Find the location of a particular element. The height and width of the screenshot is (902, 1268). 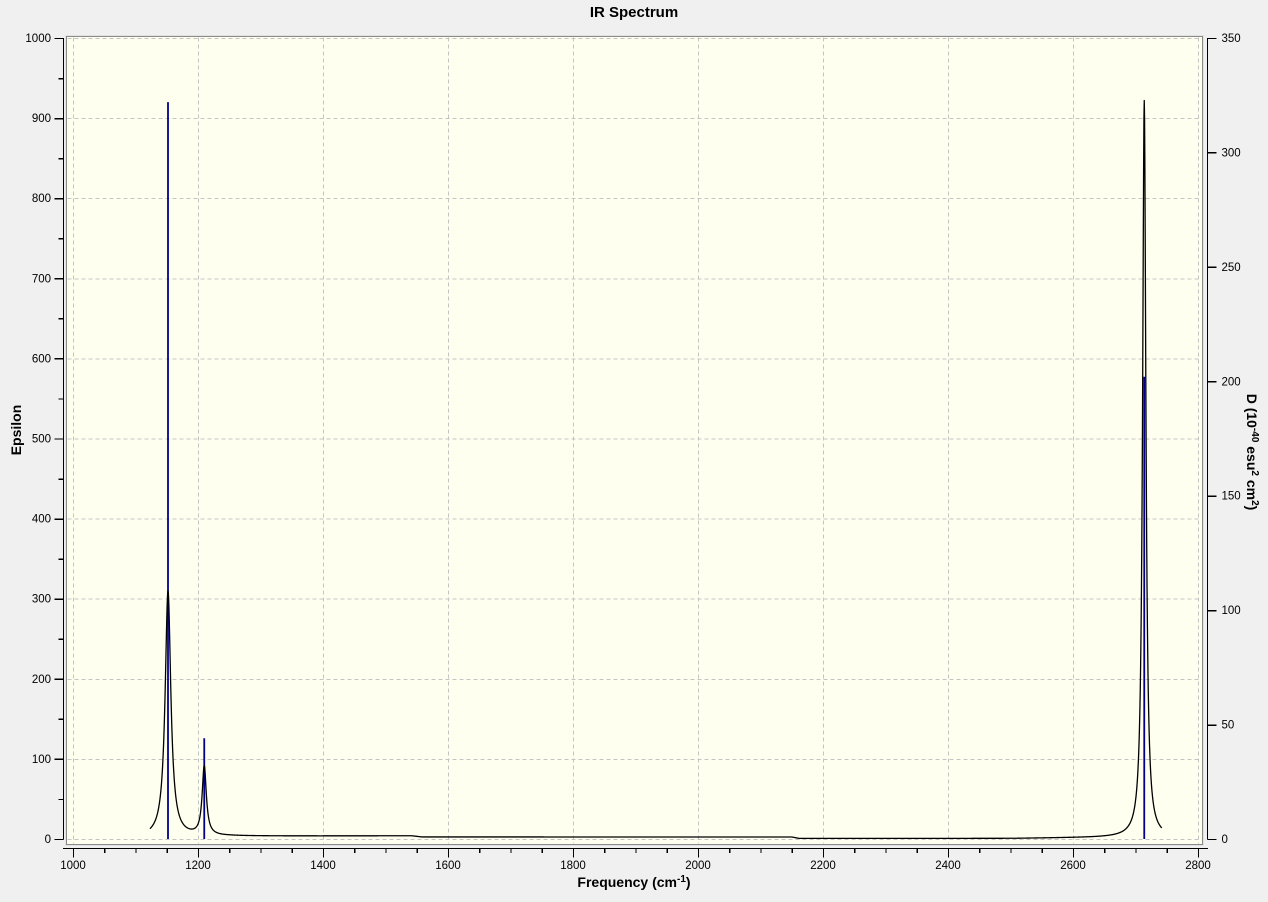

x-axis-tick-label: 2800 is located at coordinates (1198, 866).